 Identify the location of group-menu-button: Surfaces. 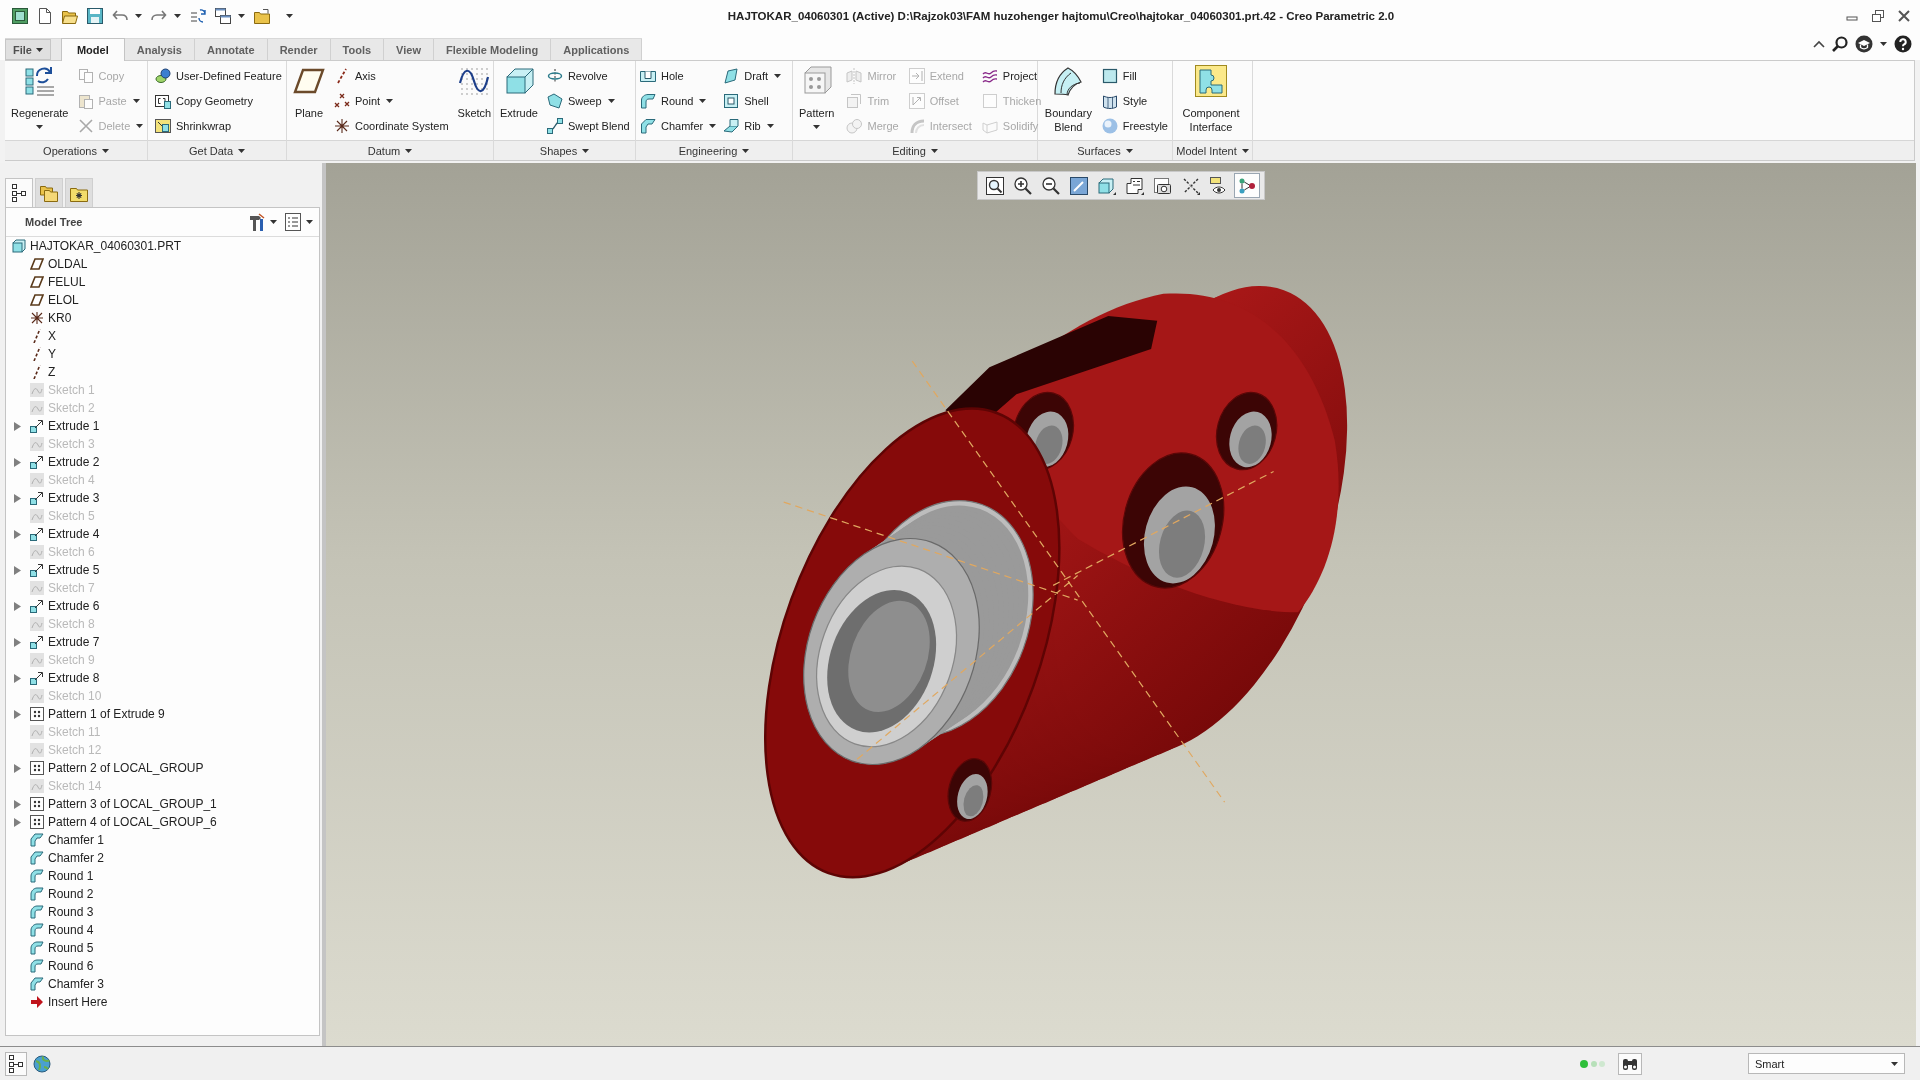
(1105, 150).